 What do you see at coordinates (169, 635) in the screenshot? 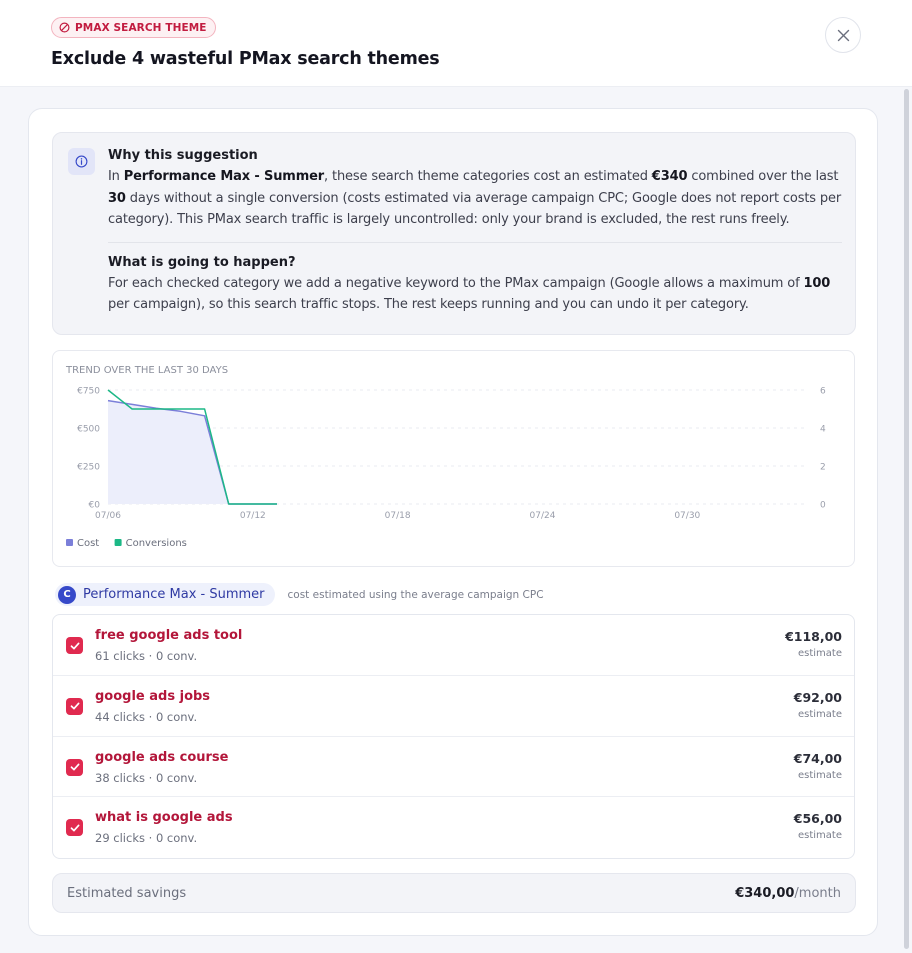
I see `item-name: free google ads tool` at bounding box center [169, 635].